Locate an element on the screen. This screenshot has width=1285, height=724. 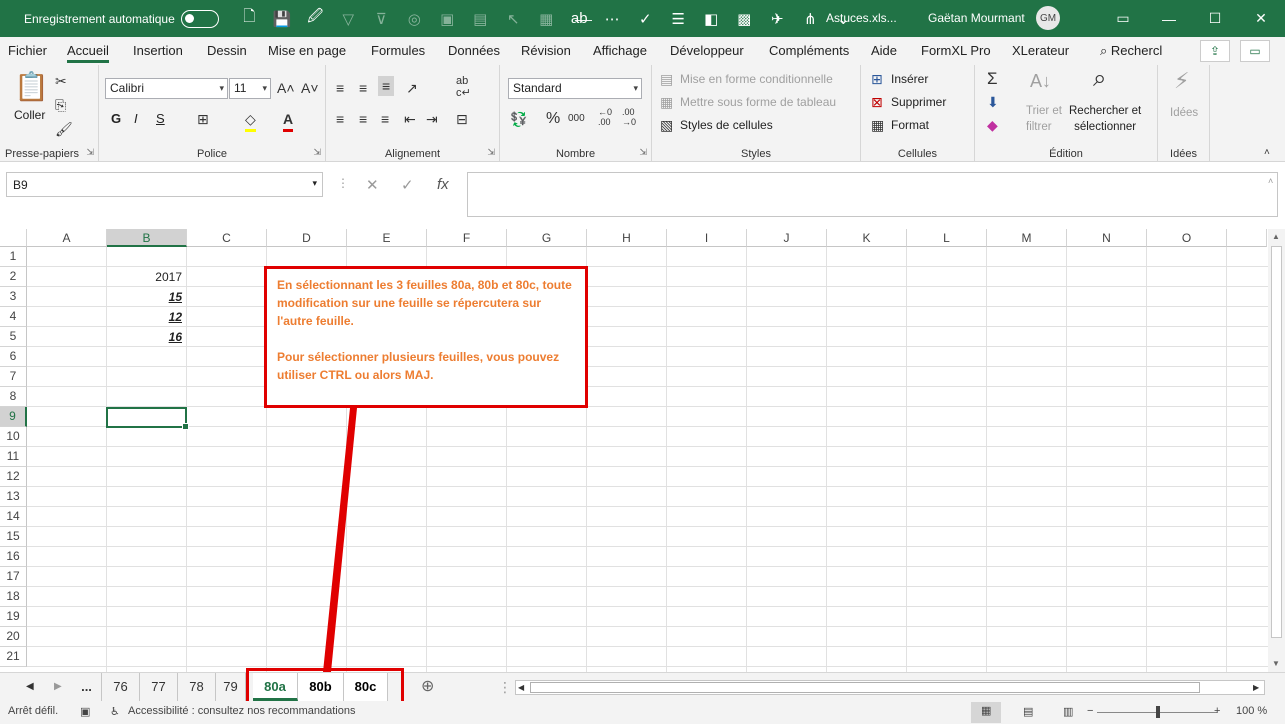
collapse-ribbon-icon: ˄ is located at coordinates (1267, 153).